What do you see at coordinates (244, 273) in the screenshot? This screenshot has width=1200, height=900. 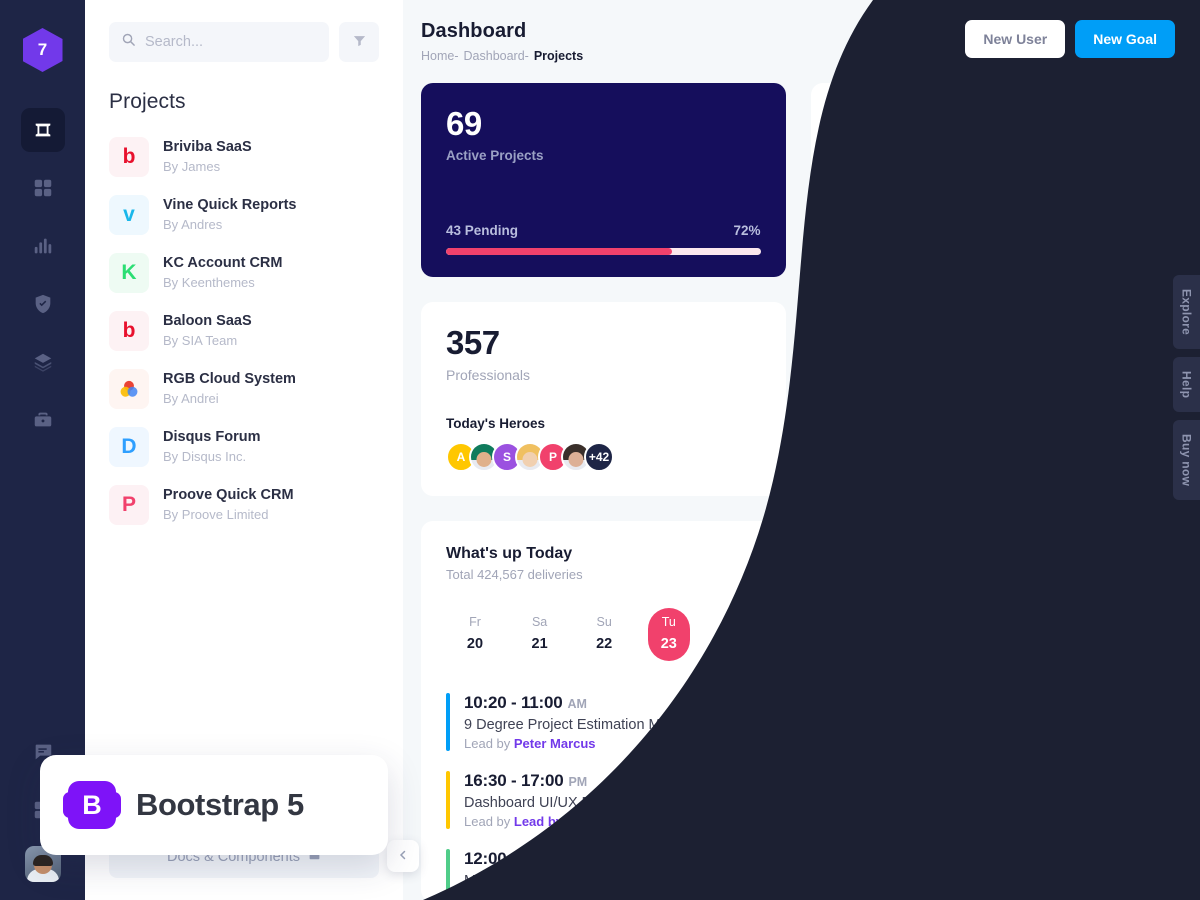 I see `project-list-item: K KC Account CRM By Keenthemes` at bounding box center [244, 273].